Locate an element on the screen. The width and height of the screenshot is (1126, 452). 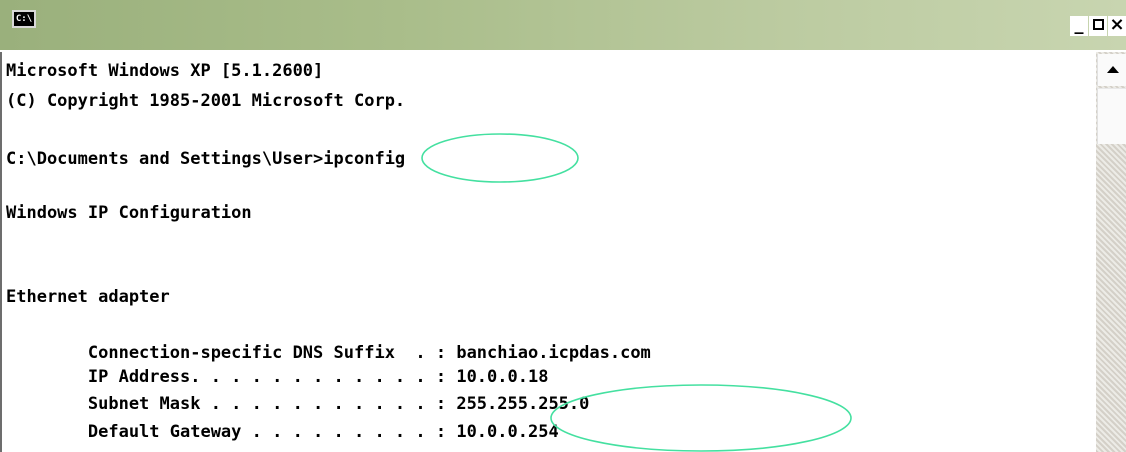
scroll-up-button is located at coordinates (1111, 70).